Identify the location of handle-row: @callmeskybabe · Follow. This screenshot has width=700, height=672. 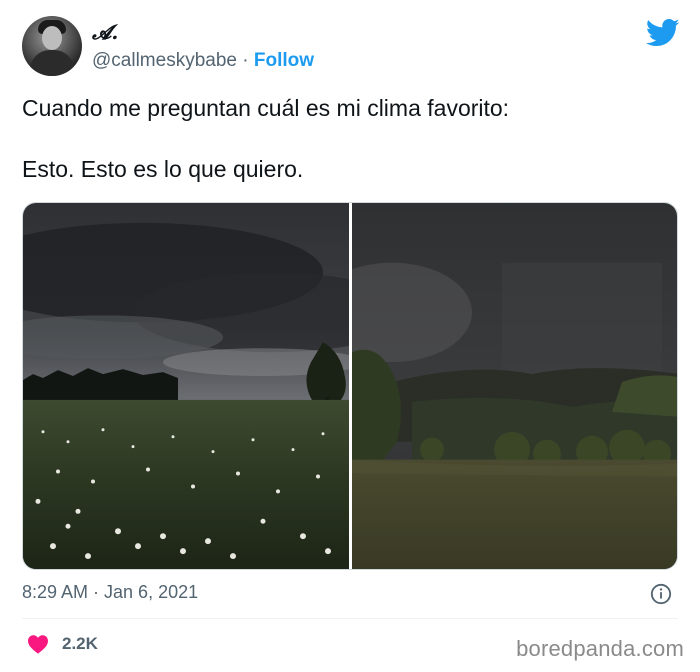
(203, 61).